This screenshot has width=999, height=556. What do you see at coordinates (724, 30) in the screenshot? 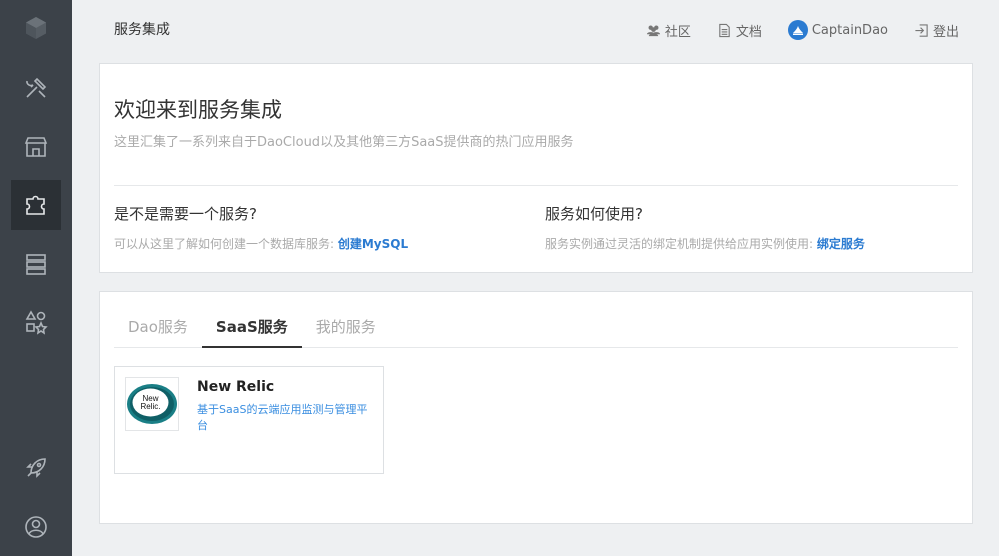
I see `document-icon` at bounding box center [724, 30].